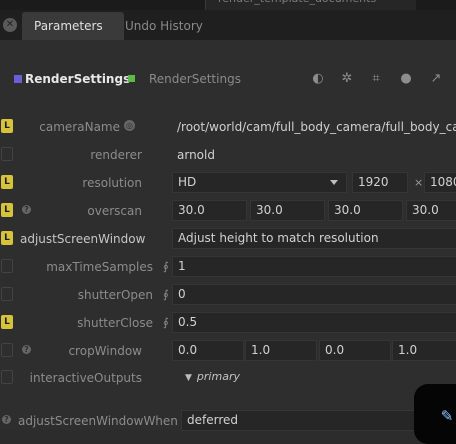  Describe the element at coordinates (355, 350) in the screenshot. I see `crop-window-field-3: 0.0` at that location.